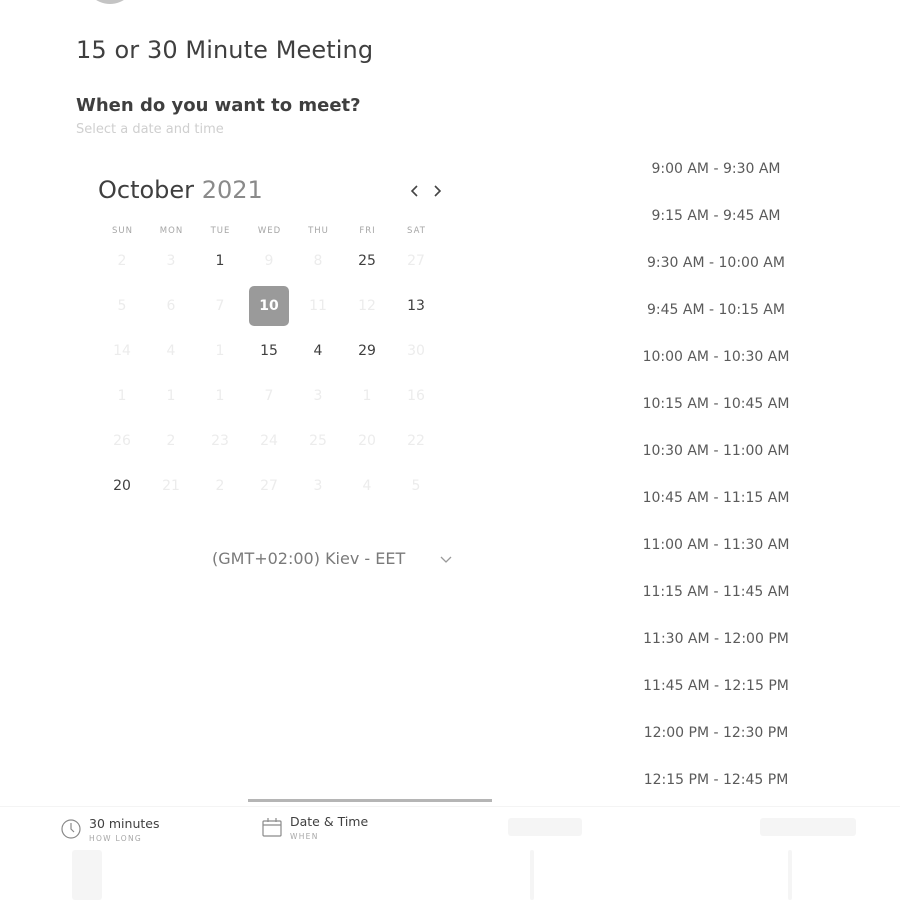  I want to click on month-name: October, so click(146, 190).